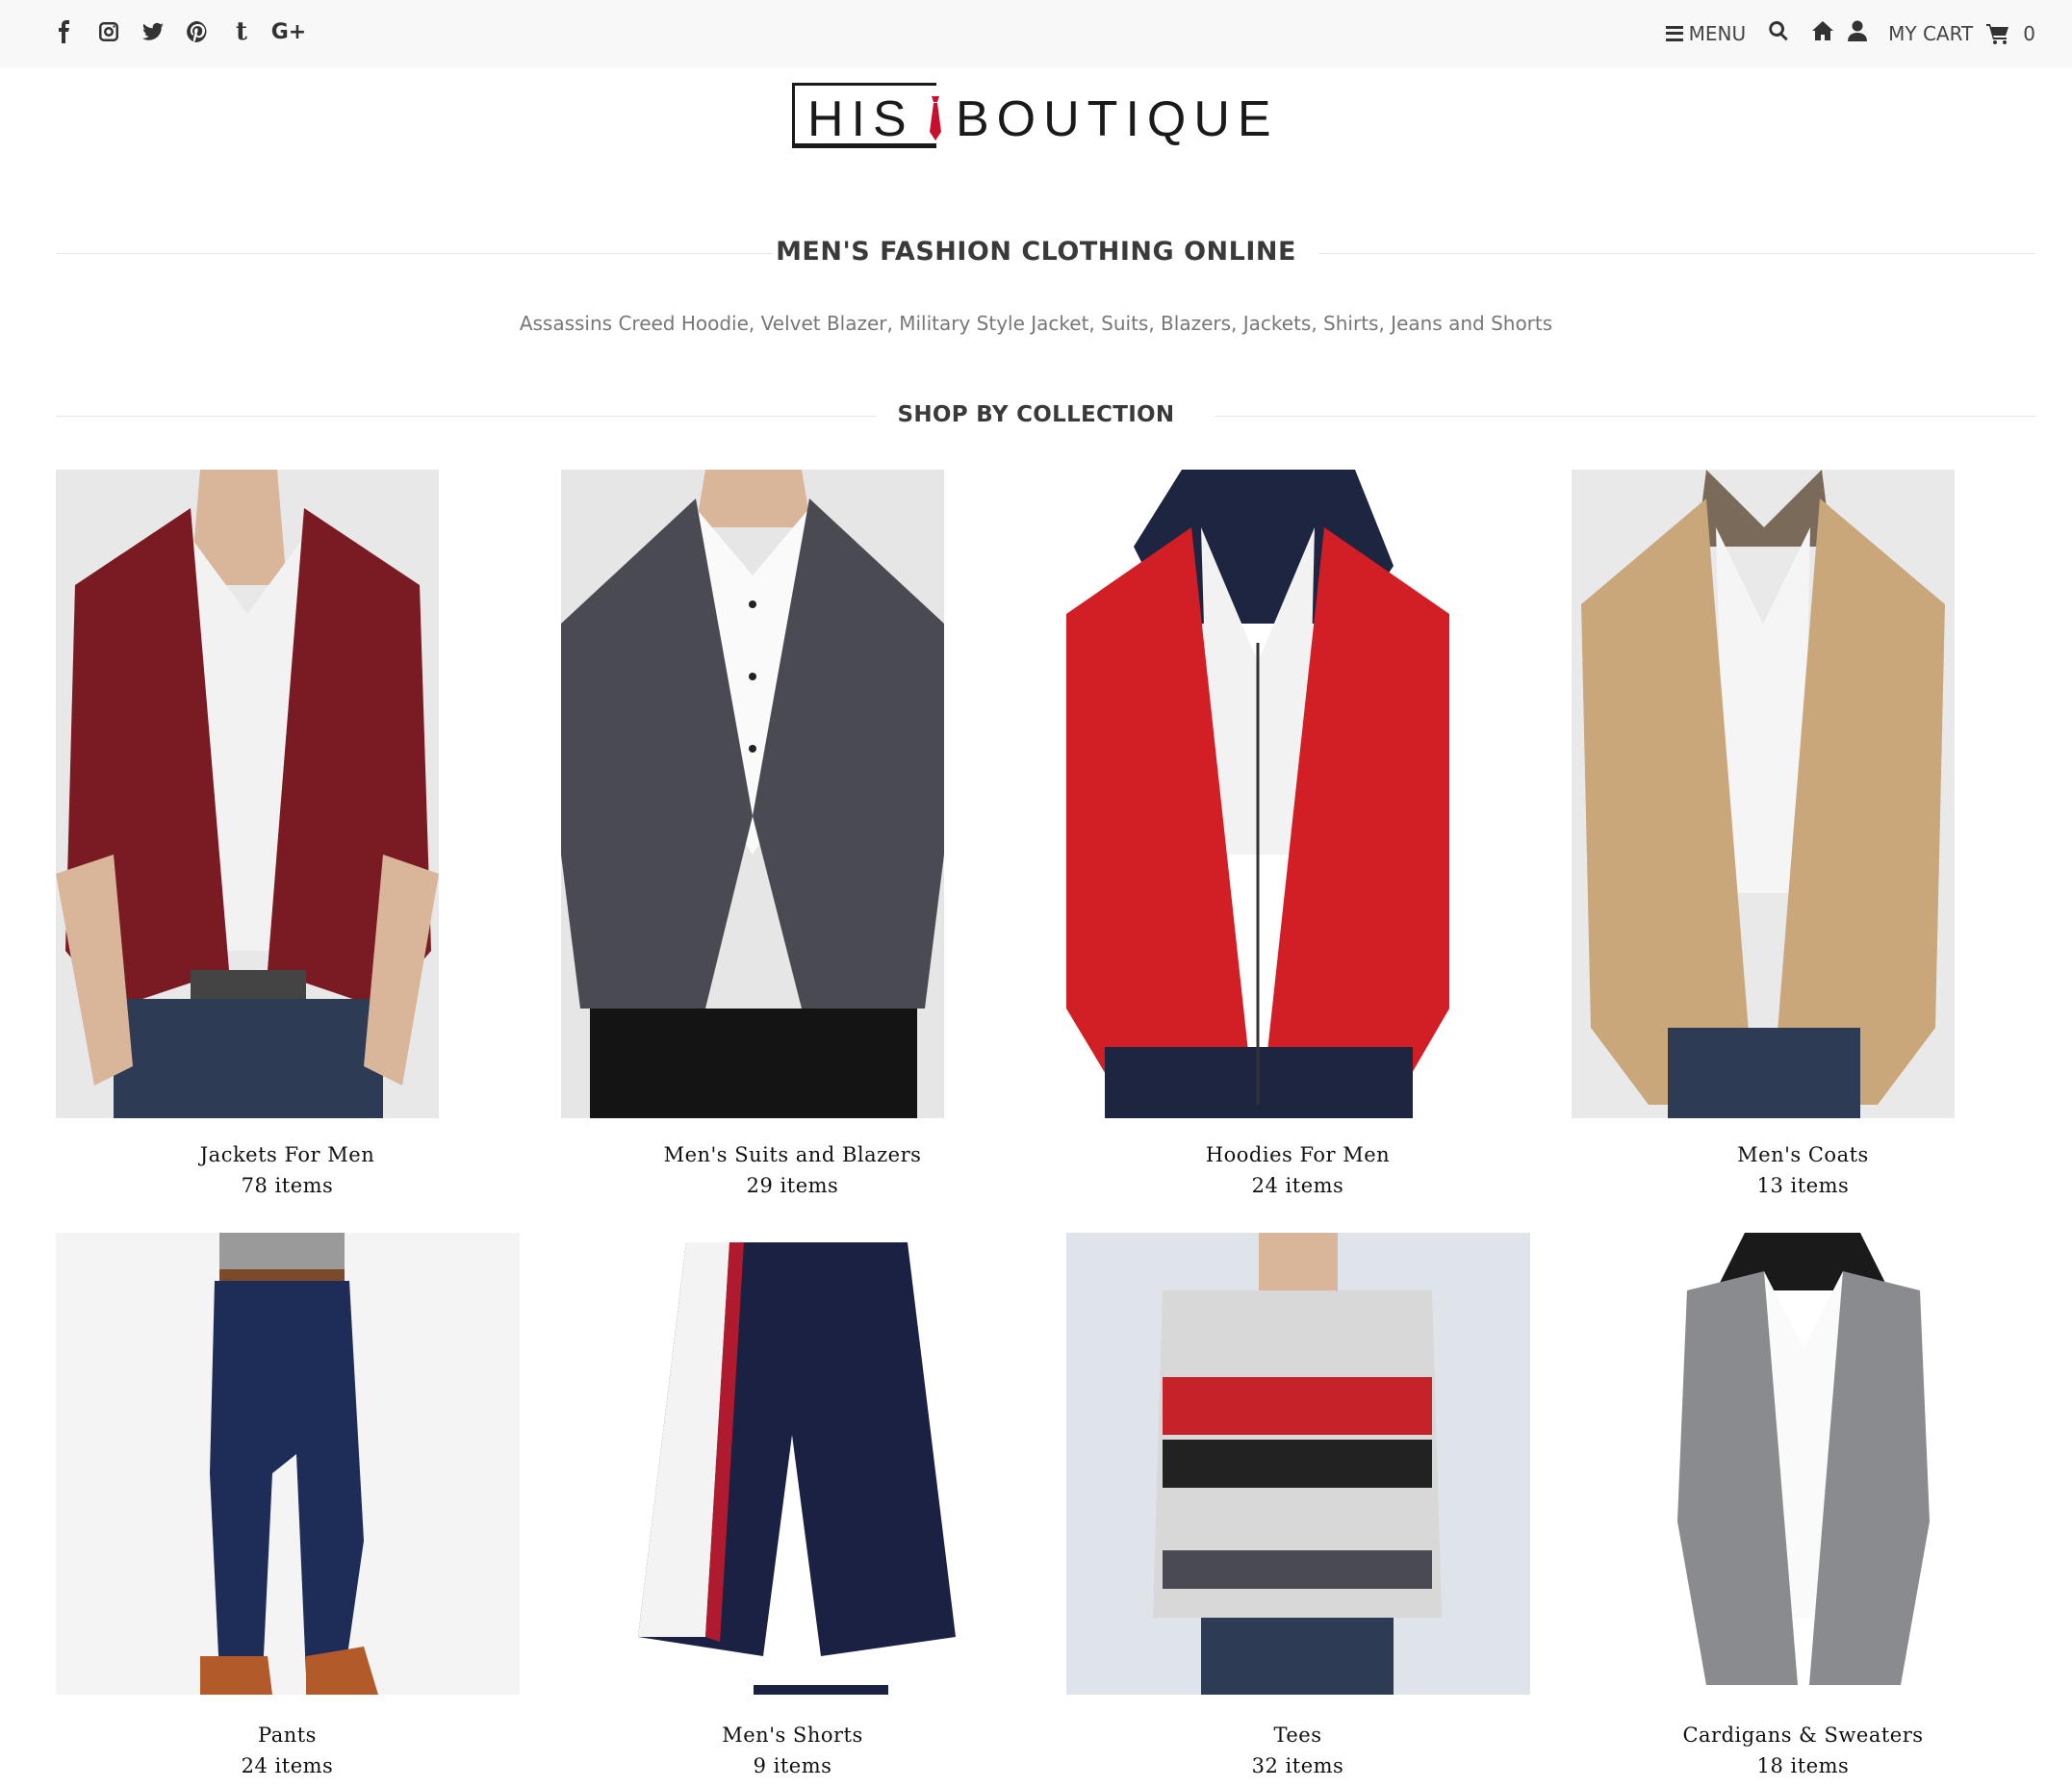  I want to click on hamburger-icon, so click(1674, 33).